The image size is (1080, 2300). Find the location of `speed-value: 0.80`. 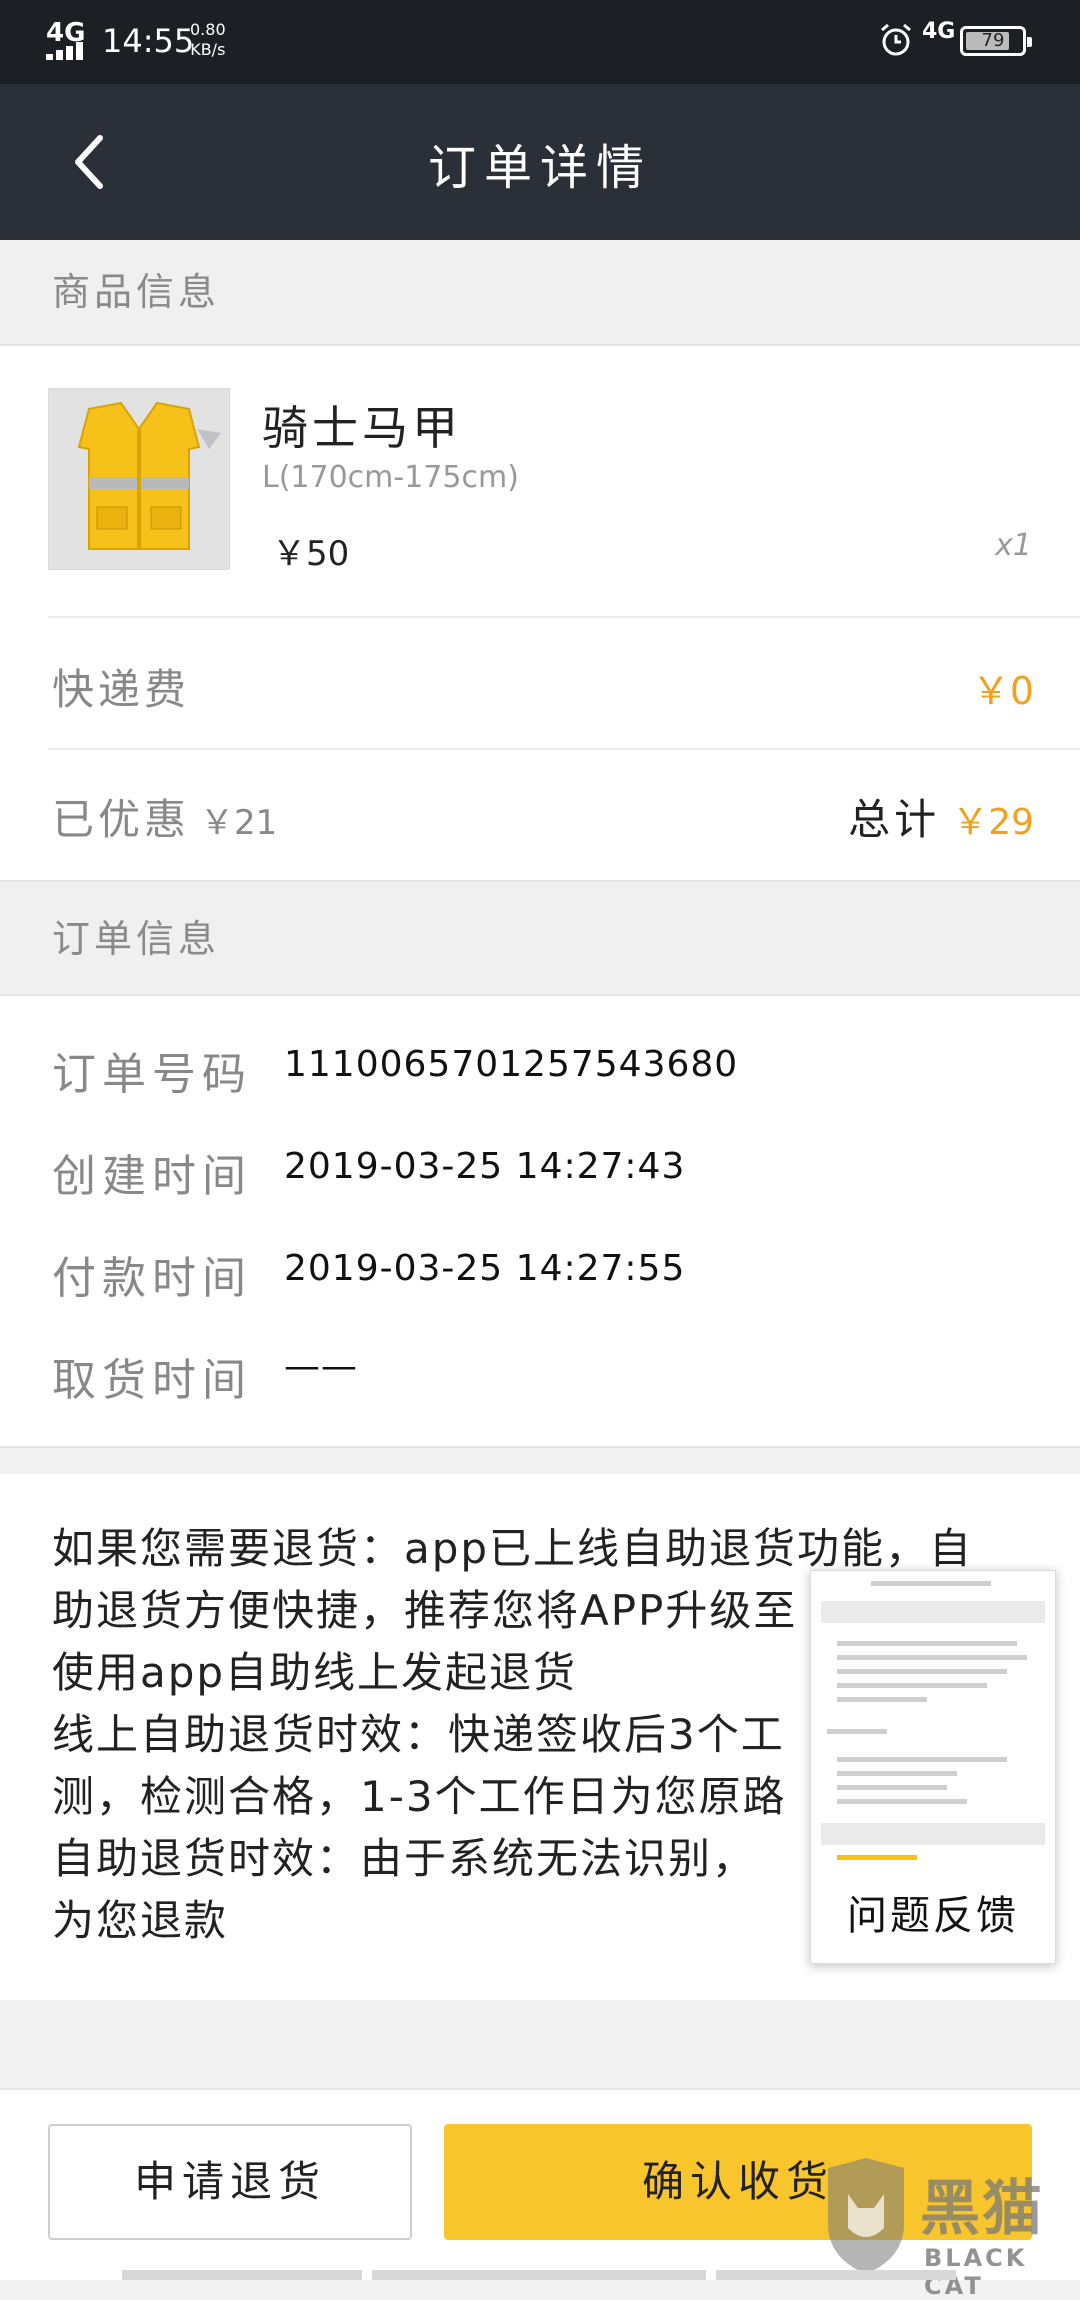

speed-value: 0.80 is located at coordinates (208, 29).